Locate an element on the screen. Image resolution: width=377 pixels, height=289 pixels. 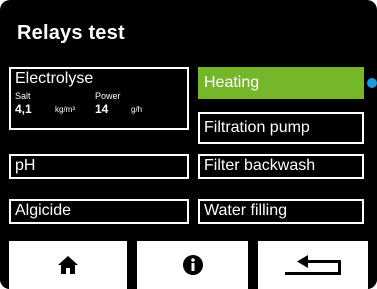
power-label: Power is located at coordinates (108, 96).